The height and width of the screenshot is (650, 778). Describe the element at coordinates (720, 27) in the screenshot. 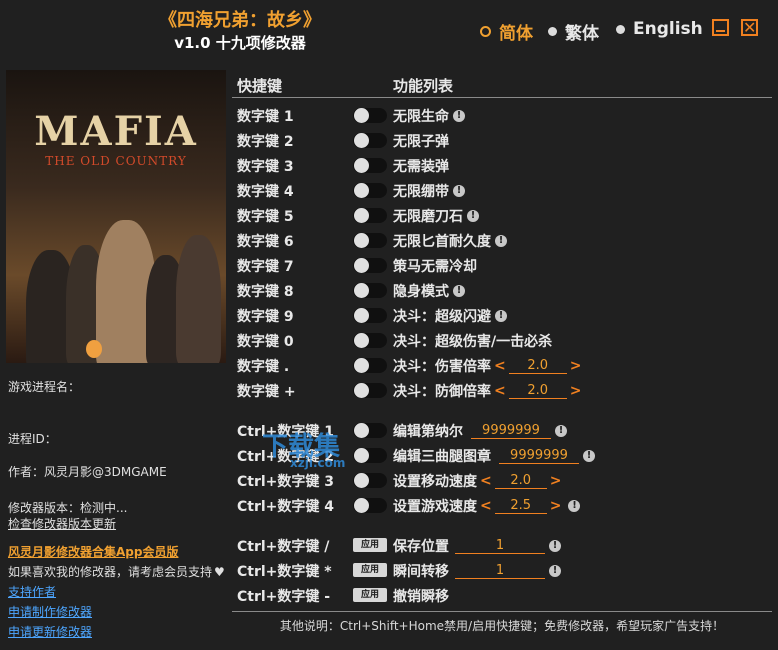

I see `minimize-button` at that location.